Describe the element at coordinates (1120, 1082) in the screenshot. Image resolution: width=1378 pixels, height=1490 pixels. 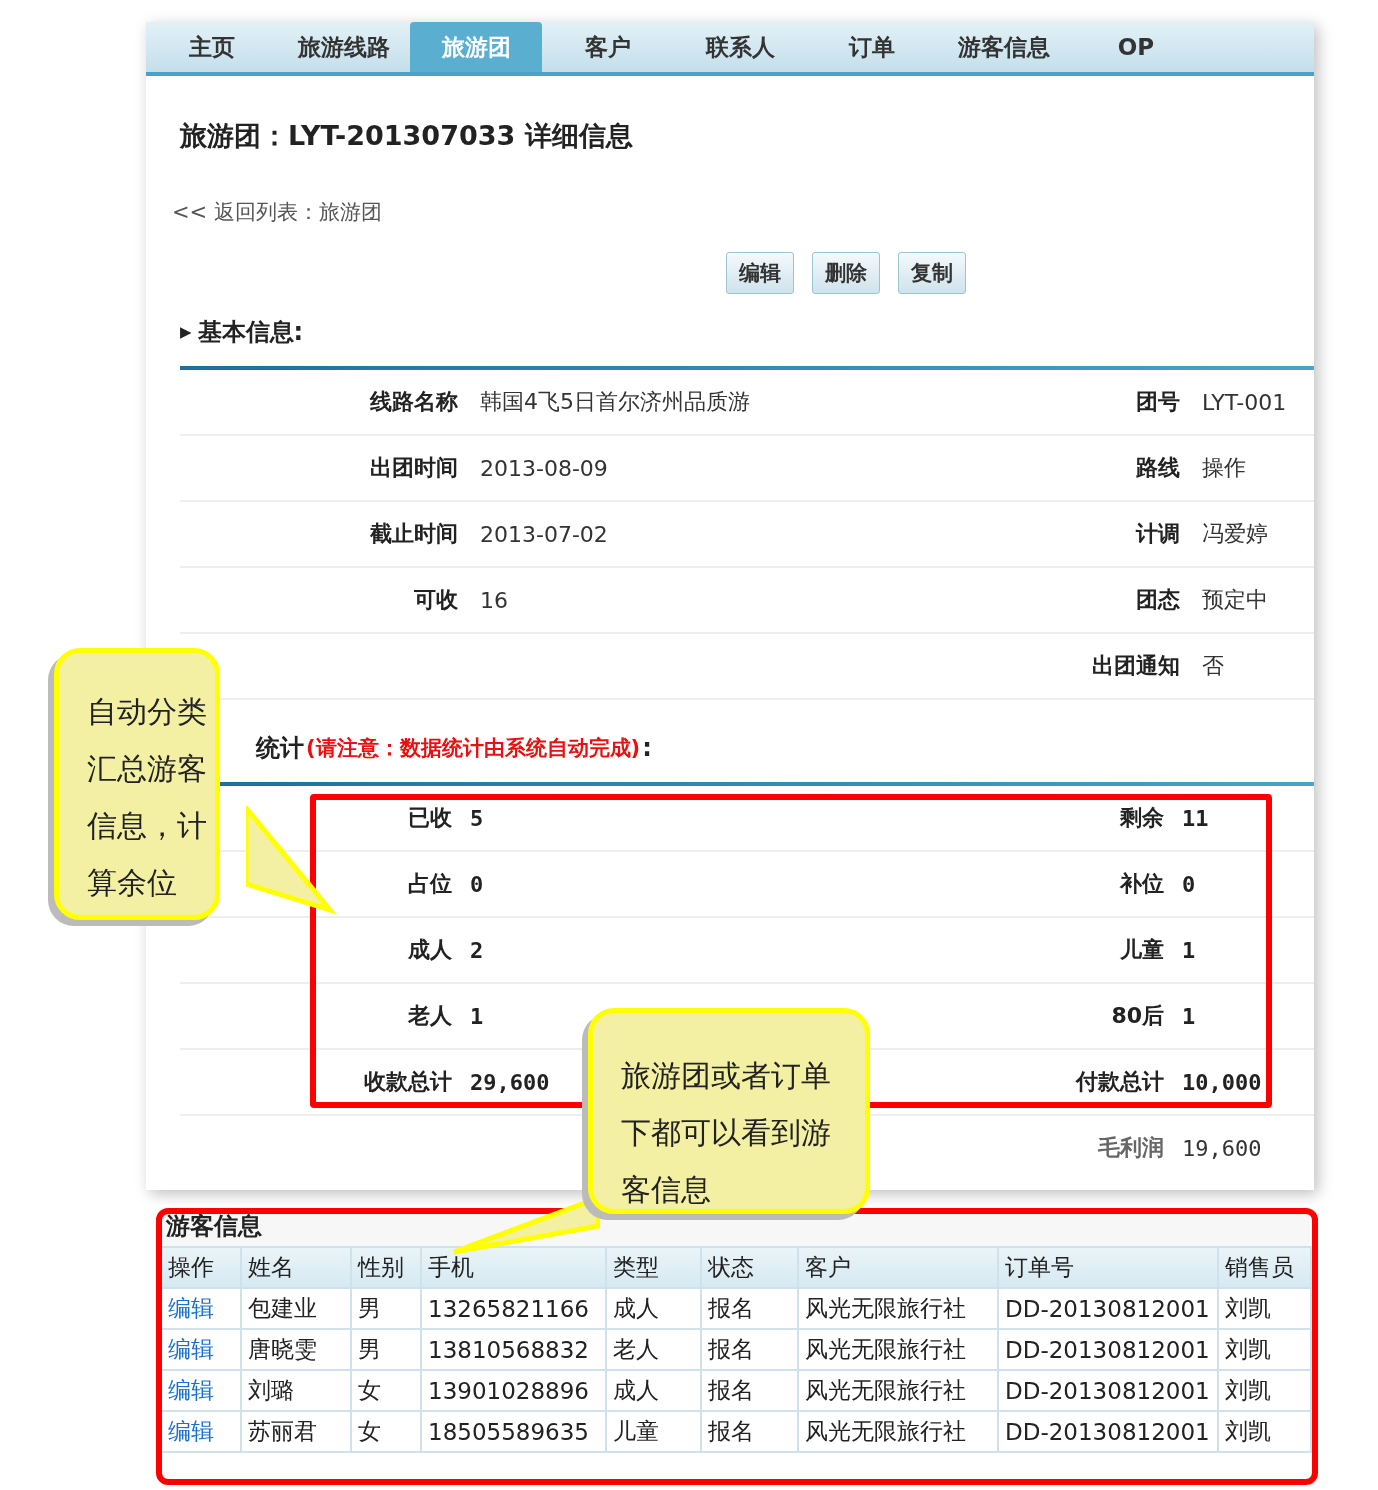
I see `stat-label: 付款总计` at that location.